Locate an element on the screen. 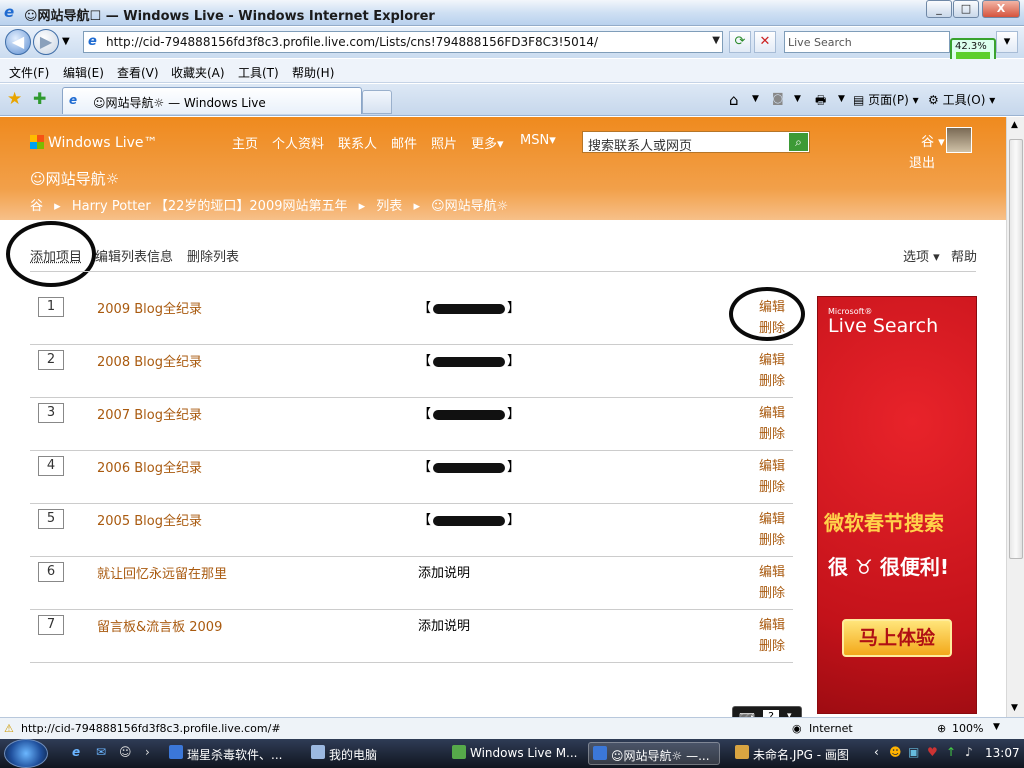 The width and height of the screenshot is (1024, 768). options-menu: 选项 ▾ is located at coordinates (921, 255).